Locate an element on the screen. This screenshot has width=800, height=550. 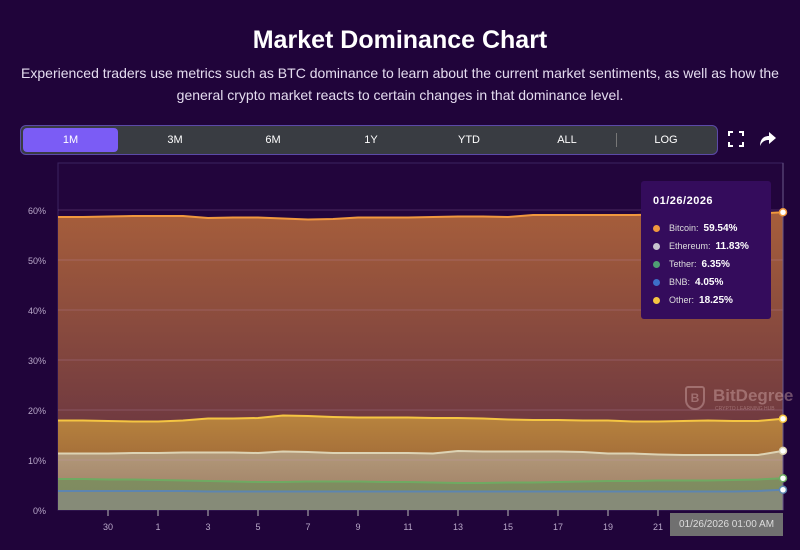
range-1m-button: 1M is located at coordinates (70, 140).